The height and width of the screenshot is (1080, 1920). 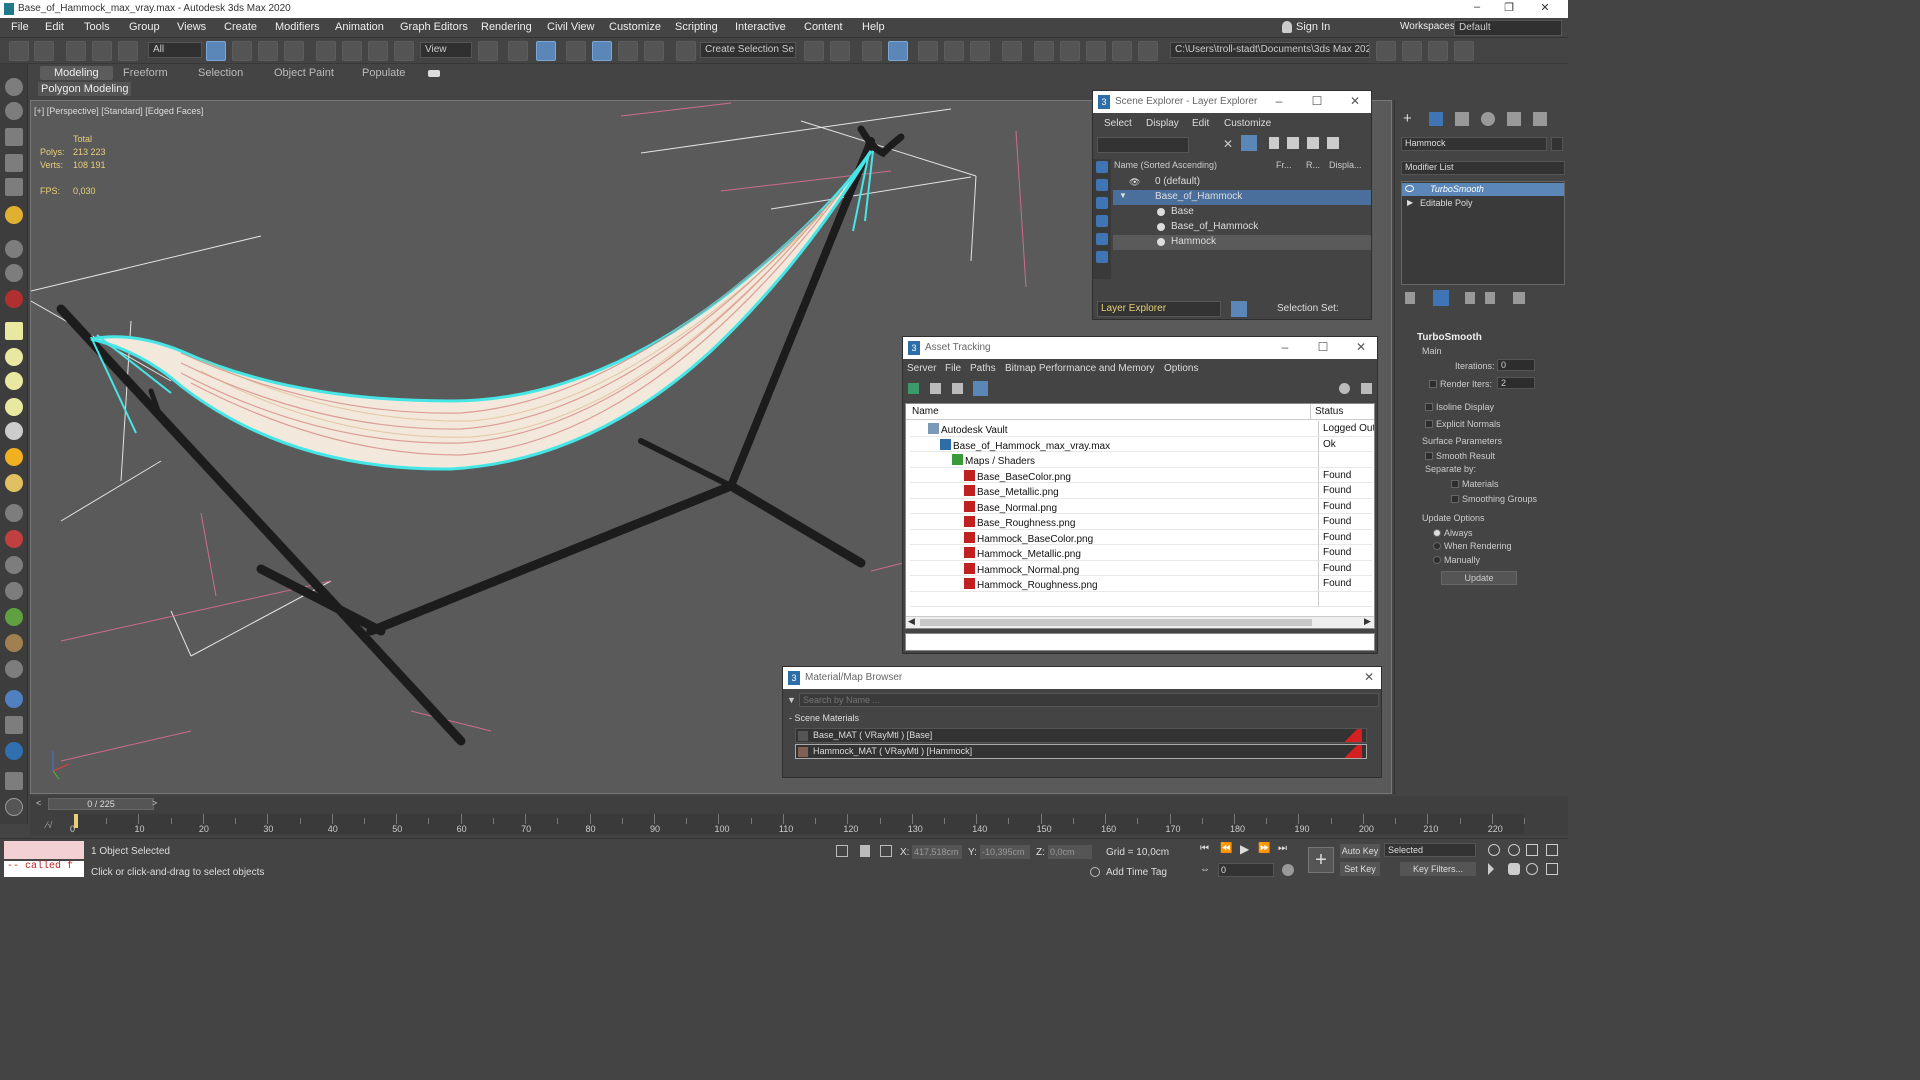 I want to click on next-key-icon: ⏩, so click(x=1264, y=848).